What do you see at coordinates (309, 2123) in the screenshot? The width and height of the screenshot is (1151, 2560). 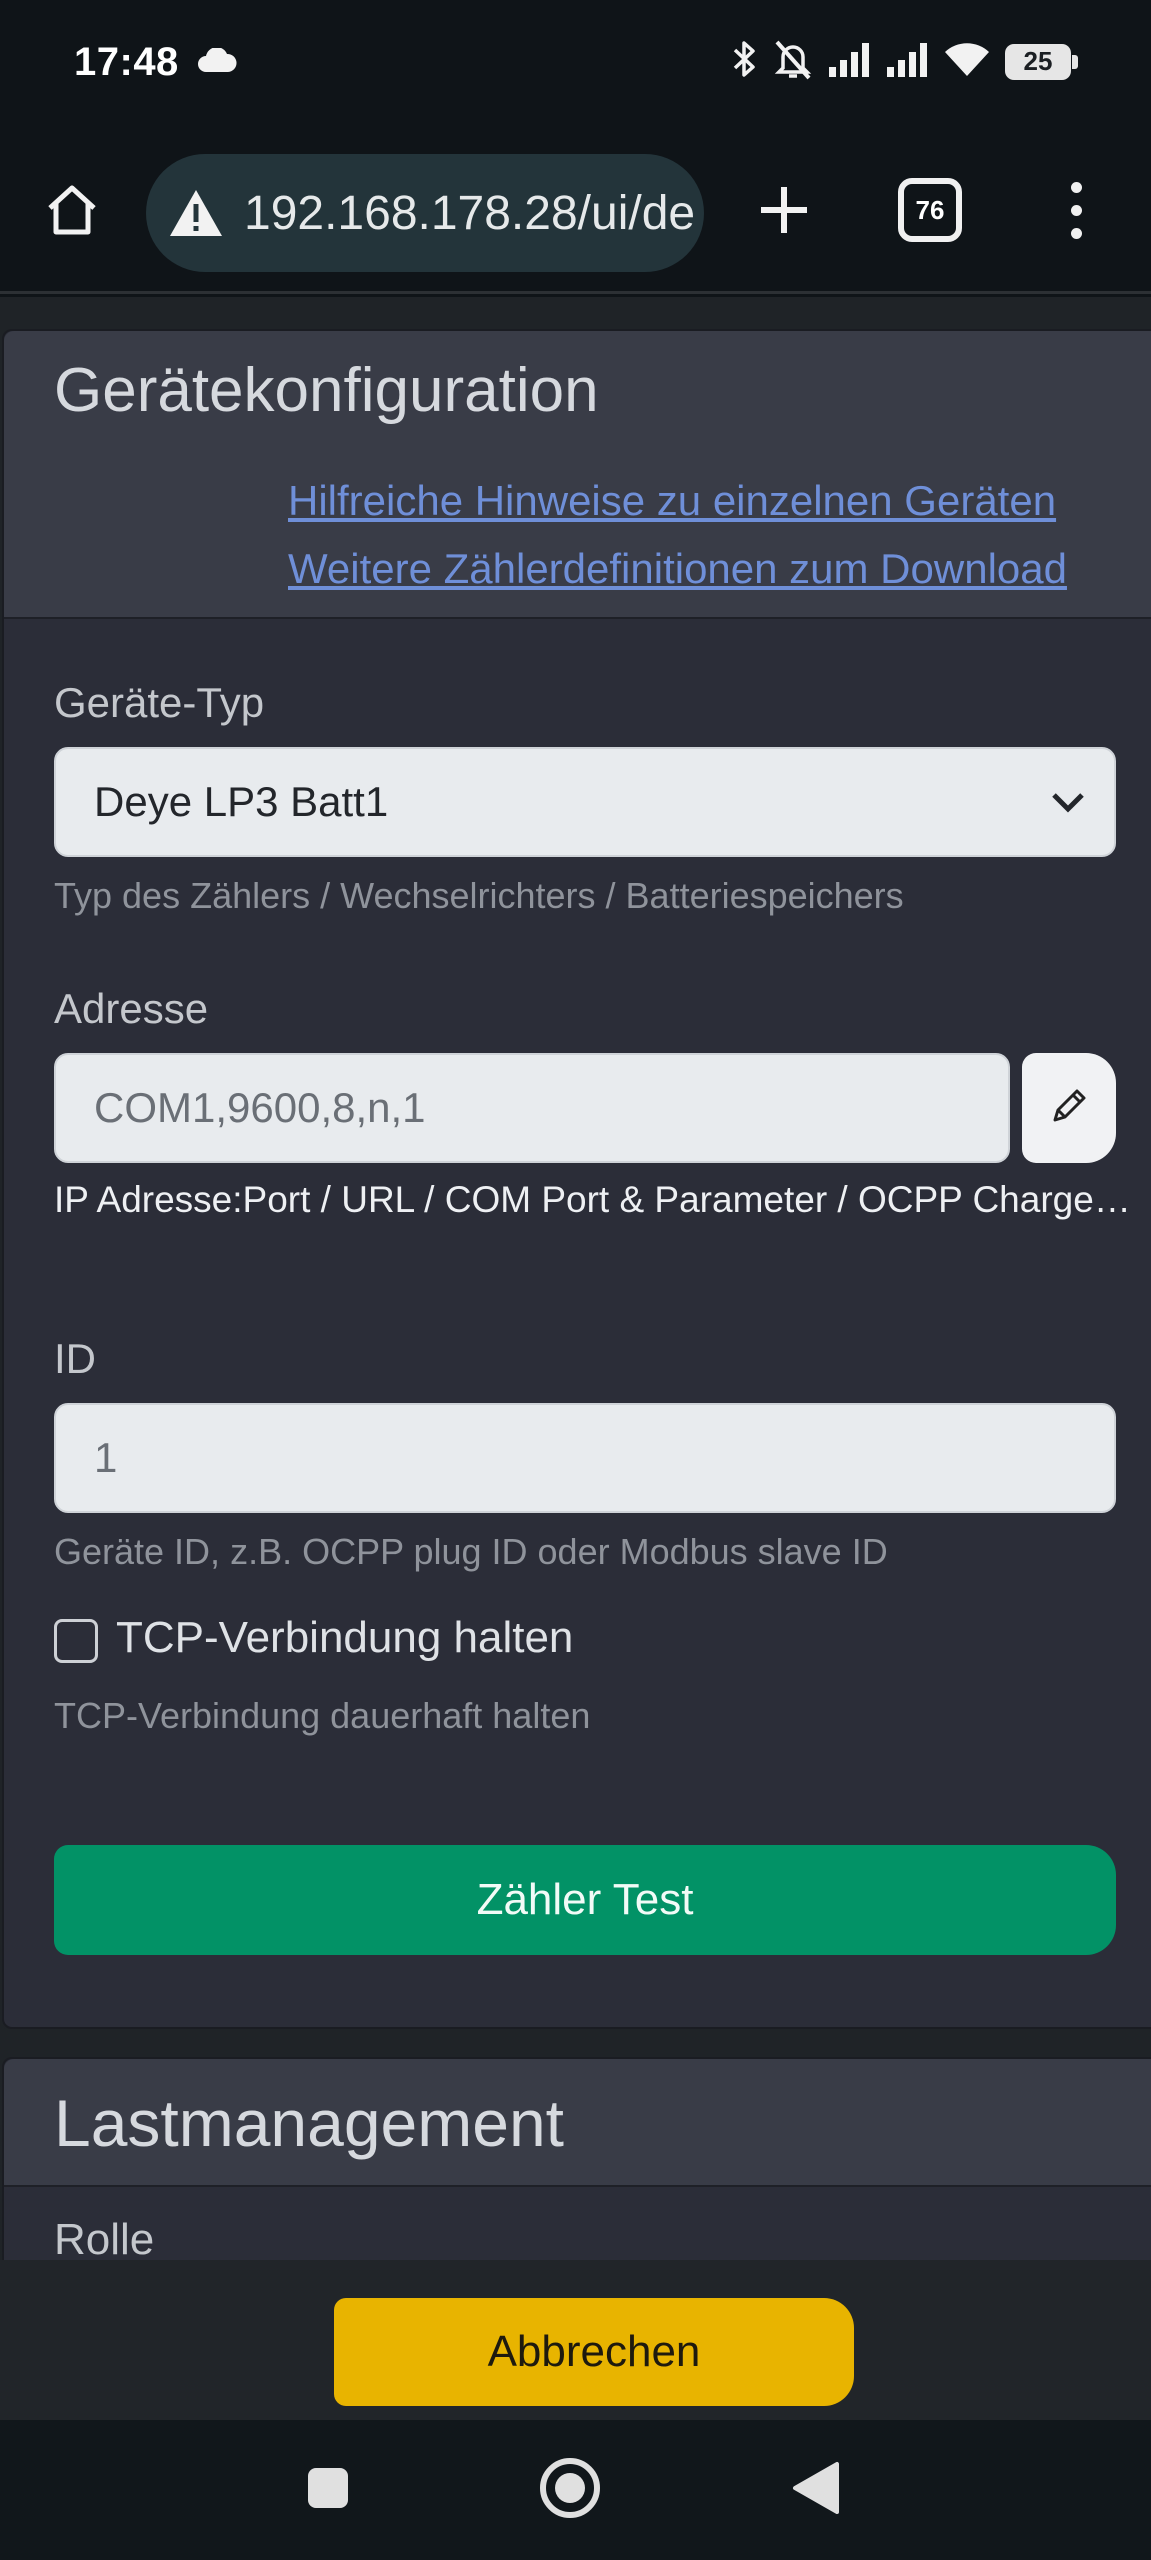 I see `load-management-title: Lastmanagement` at bounding box center [309, 2123].